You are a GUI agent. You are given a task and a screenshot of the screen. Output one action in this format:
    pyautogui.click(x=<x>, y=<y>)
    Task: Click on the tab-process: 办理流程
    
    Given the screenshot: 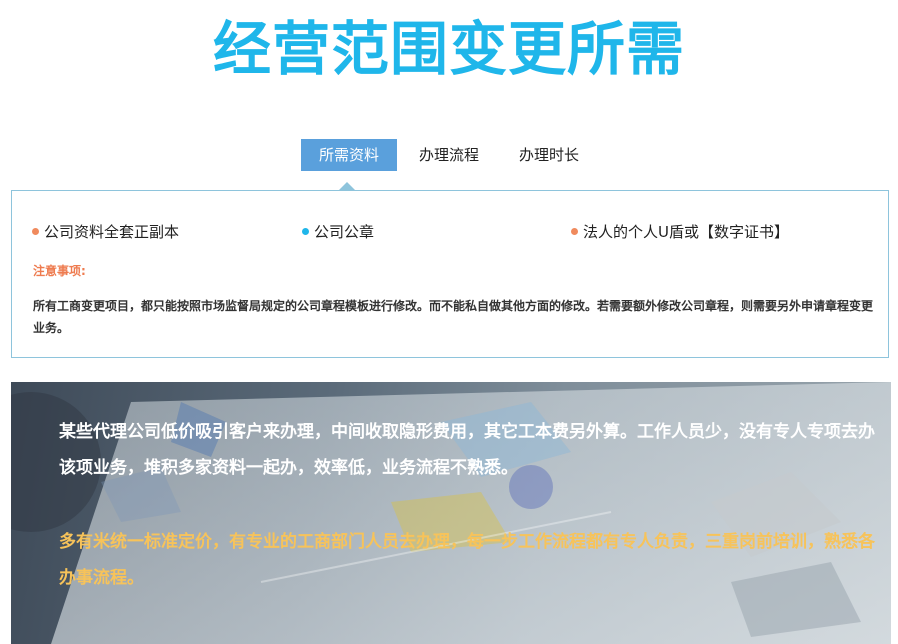 What is the action you would take?
    pyautogui.click(x=449, y=155)
    